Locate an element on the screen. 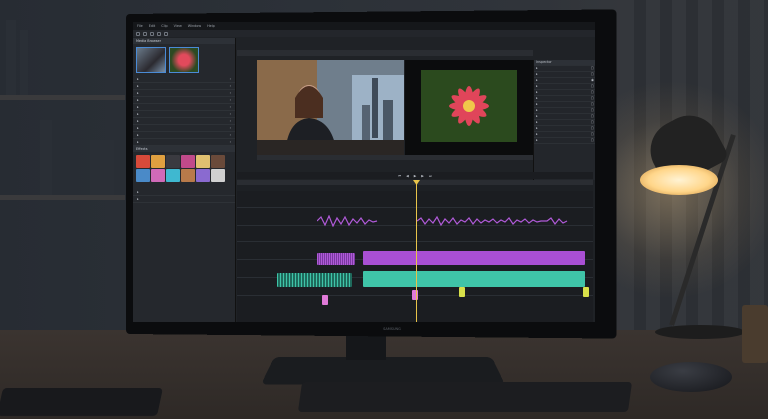  flower-image-icon is located at coordinates (469, 106).